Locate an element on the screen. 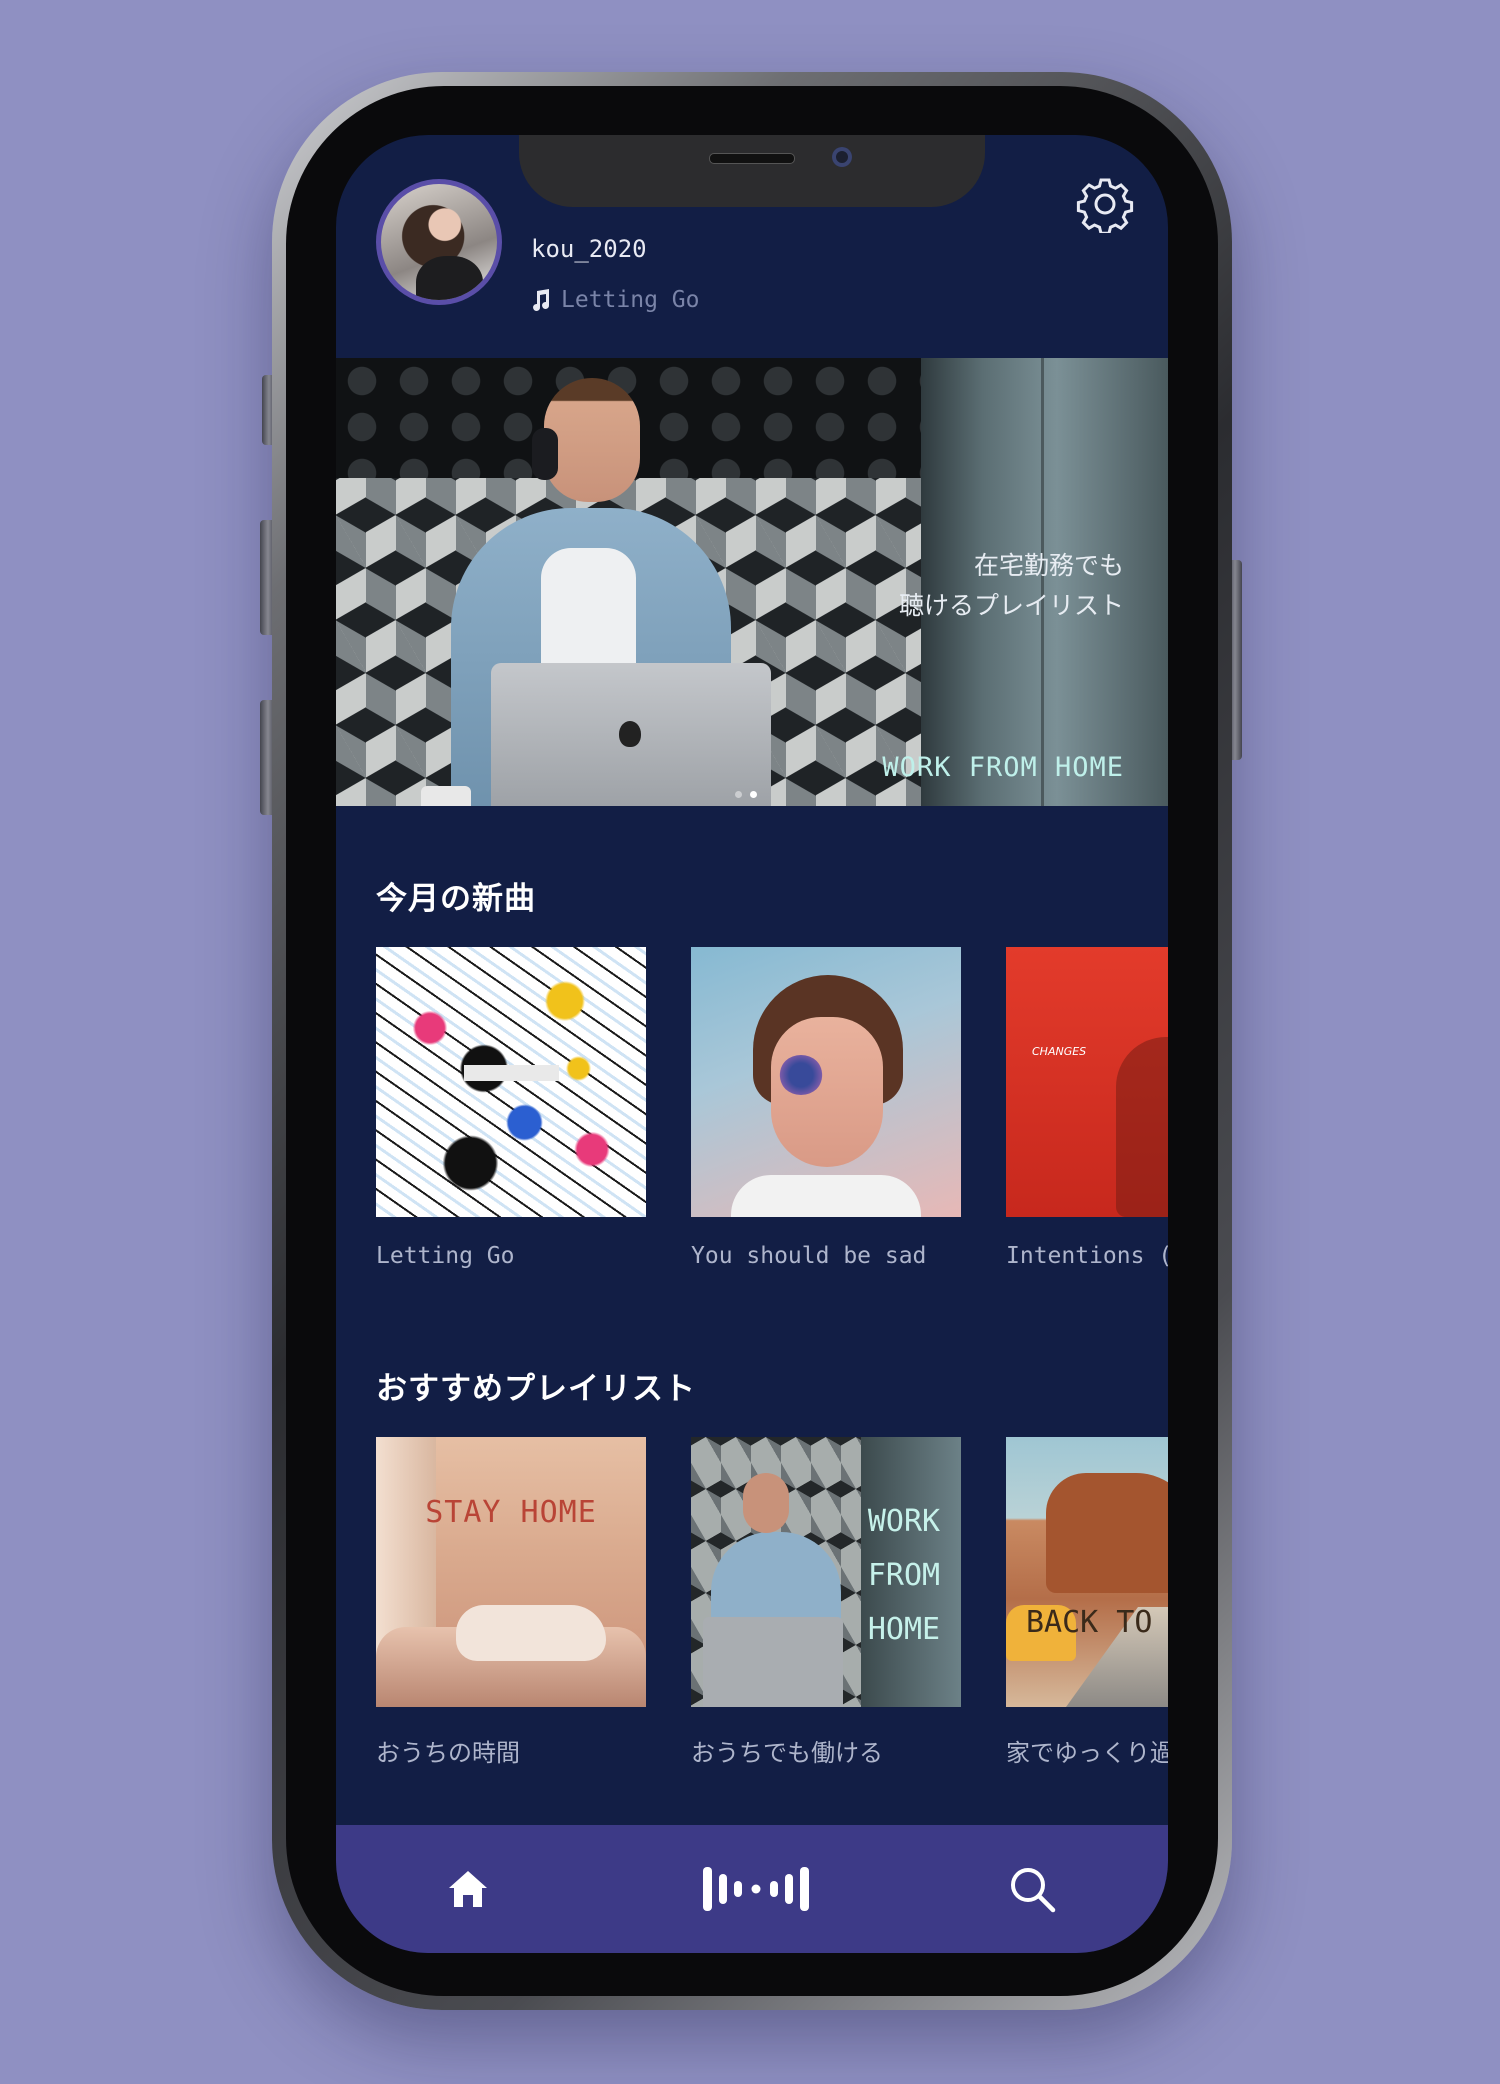 The width and height of the screenshot is (1500, 2084). now-playing: Letting Go is located at coordinates (615, 300).